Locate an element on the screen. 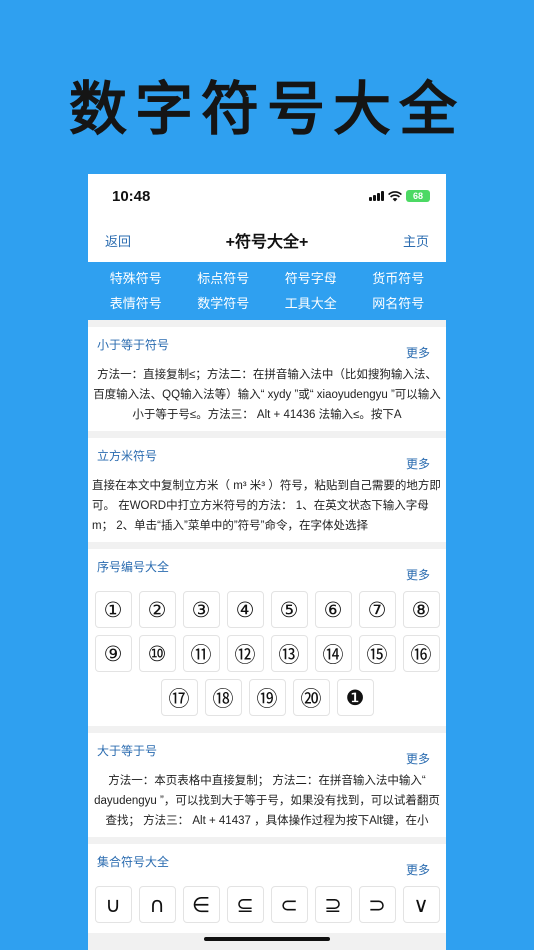 The image size is (534, 950). wifi-icon is located at coordinates (395, 195).